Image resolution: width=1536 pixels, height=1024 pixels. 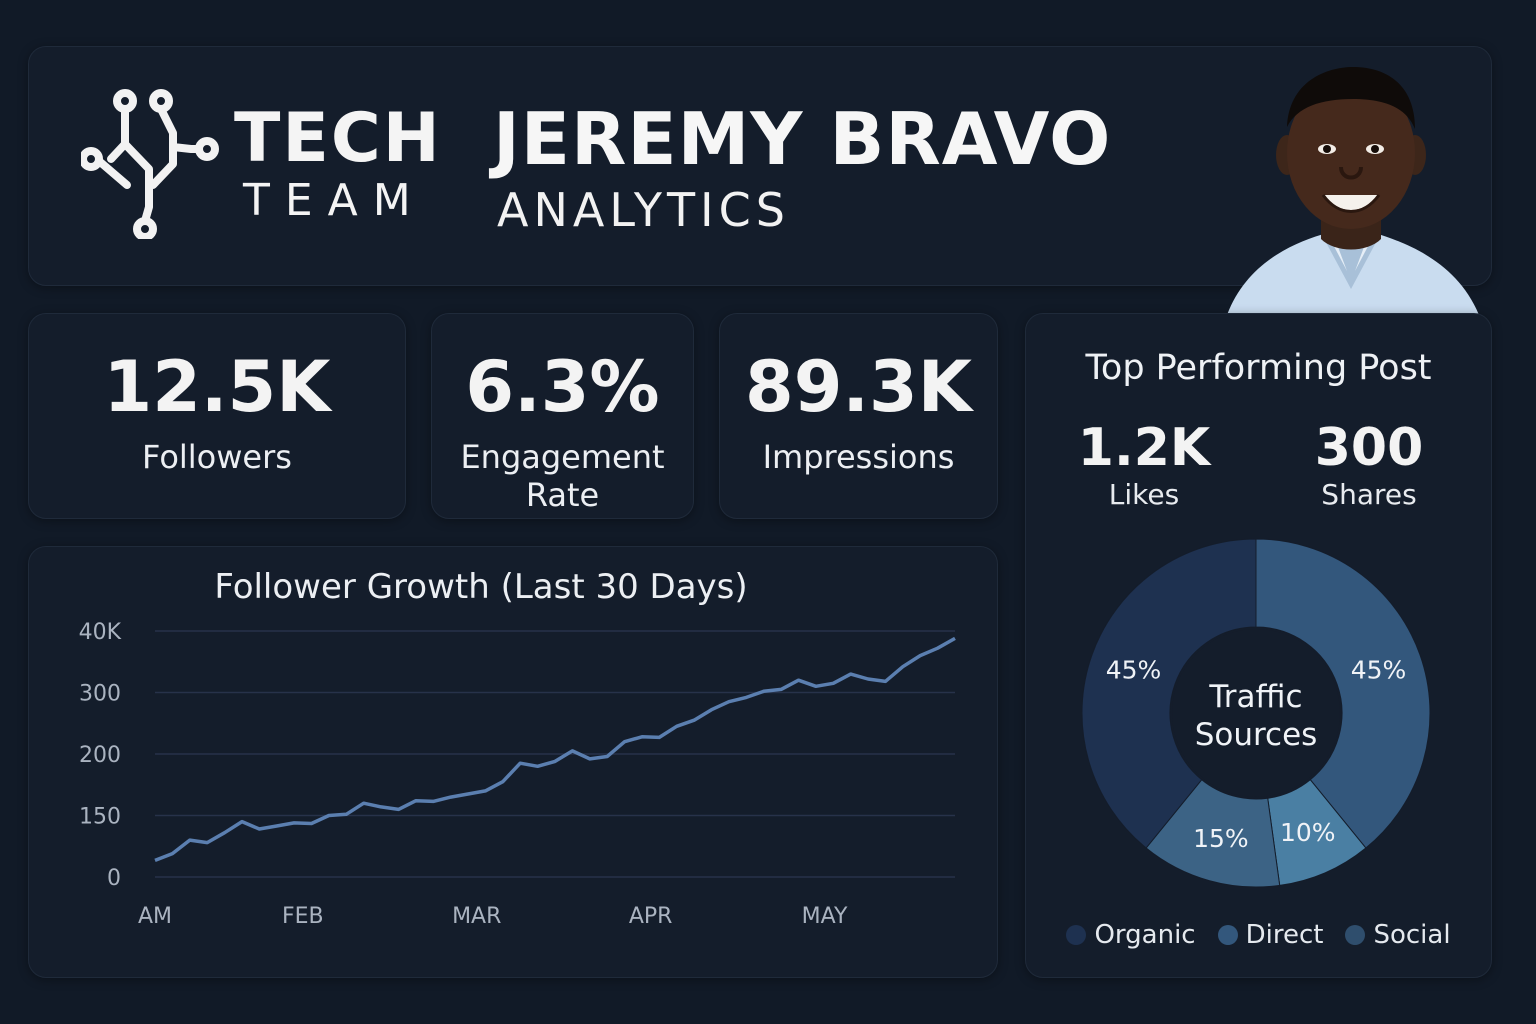 I want to click on avatar, so click(x=1353, y=191).